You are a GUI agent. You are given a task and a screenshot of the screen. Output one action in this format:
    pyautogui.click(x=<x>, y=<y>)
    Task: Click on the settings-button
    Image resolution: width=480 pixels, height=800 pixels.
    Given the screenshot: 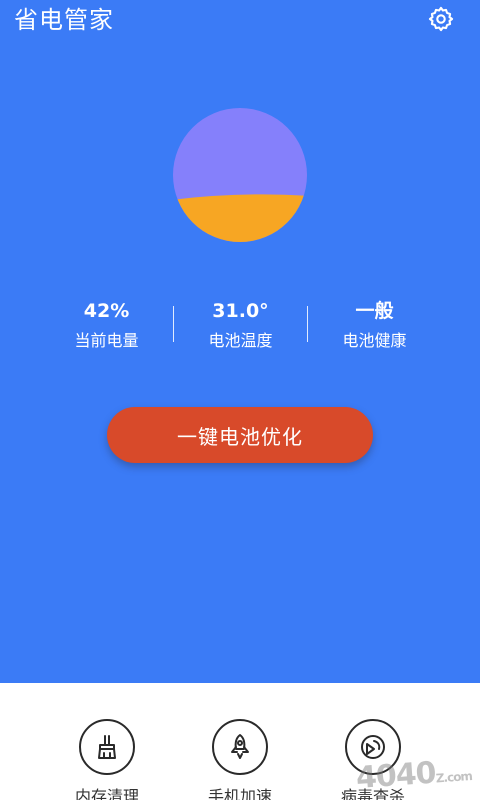 What is the action you would take?
    pyautogui.click(x=441, y=19)
    